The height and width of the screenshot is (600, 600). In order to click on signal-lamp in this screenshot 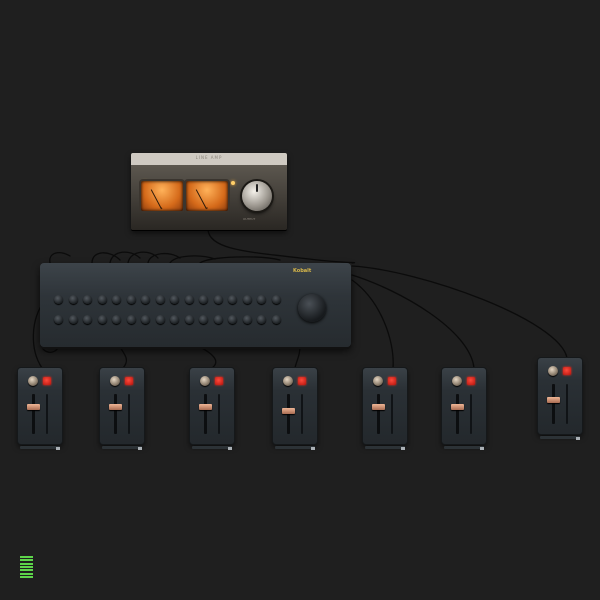, I will do `click(233, 183)`.